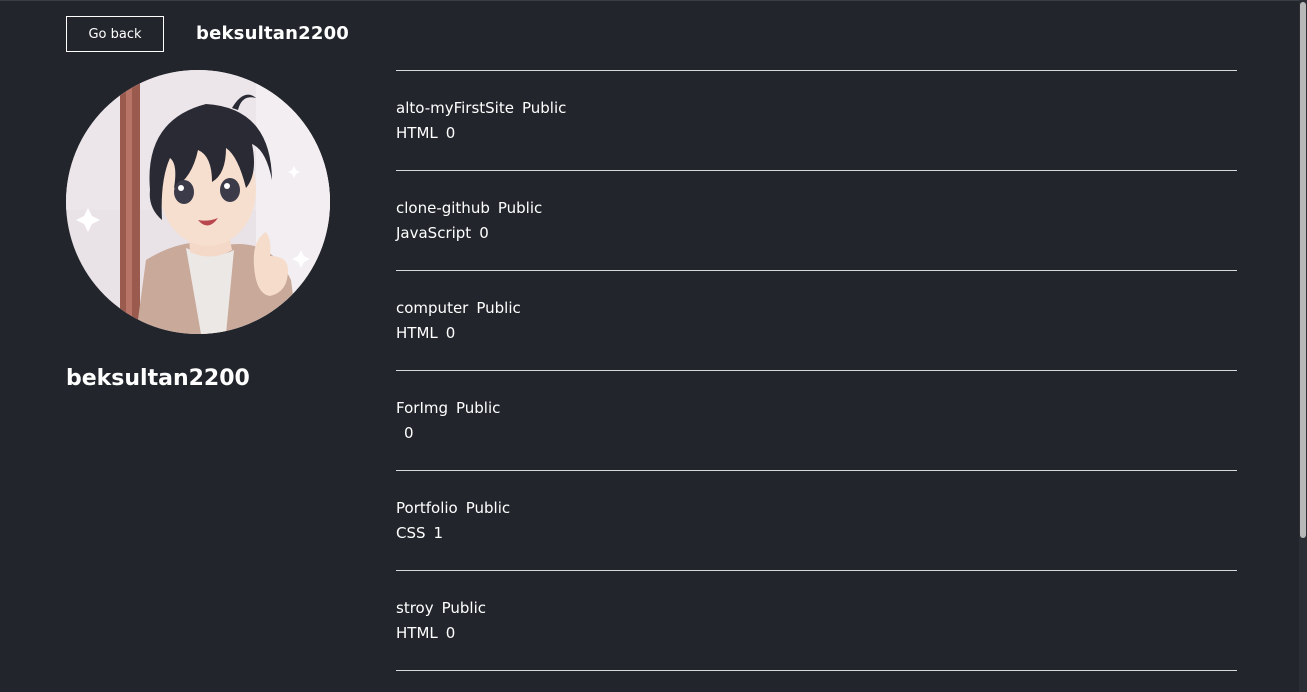  Describe the element at coordinates (816, 533) in the screenshot. I see `repo-meta-line: CSS 1` at that location.